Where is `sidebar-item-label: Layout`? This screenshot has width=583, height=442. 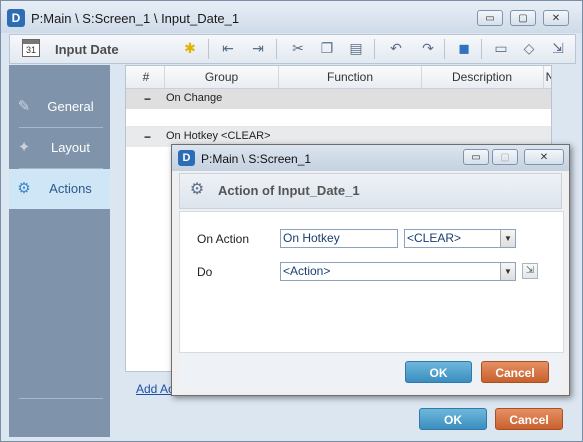 sidebar-item-label: Layout is located at coordinates (70, 147).